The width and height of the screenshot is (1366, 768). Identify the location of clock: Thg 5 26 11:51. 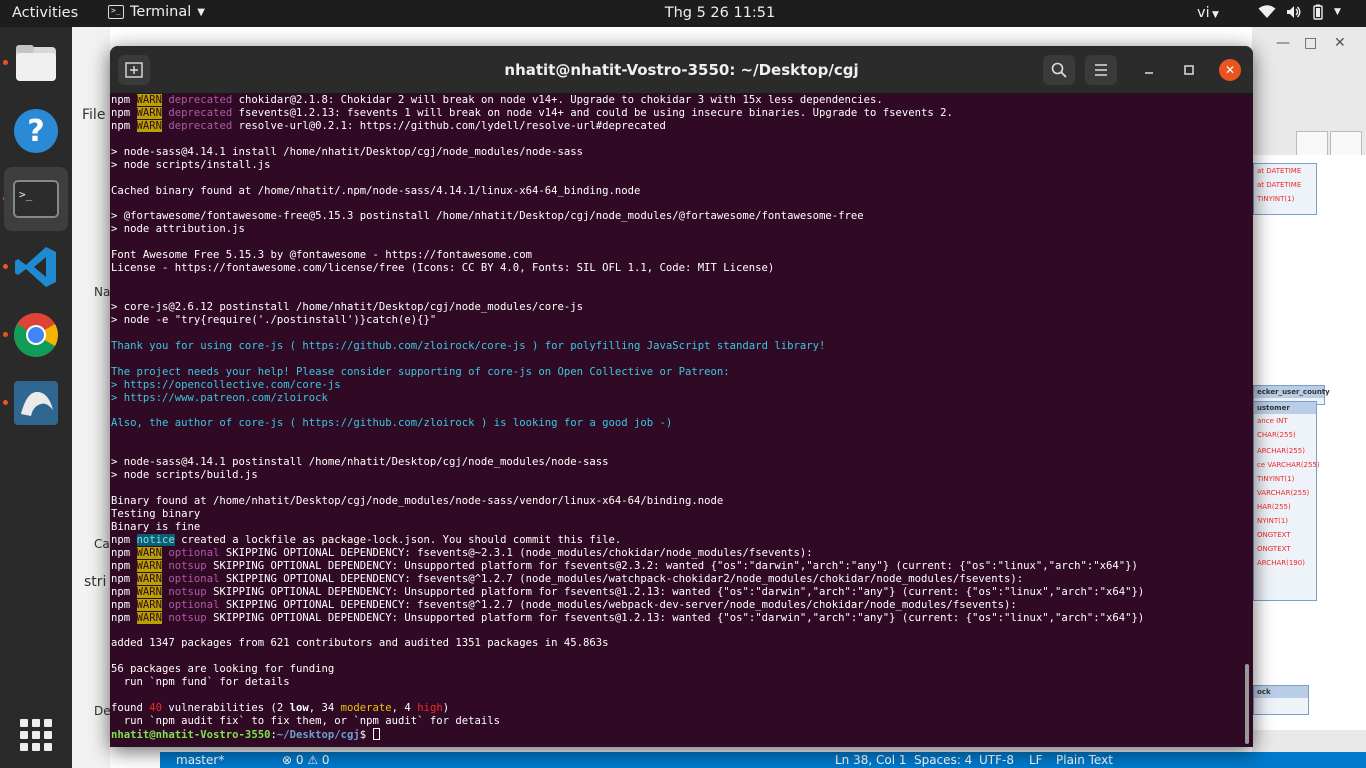
(683, 13).